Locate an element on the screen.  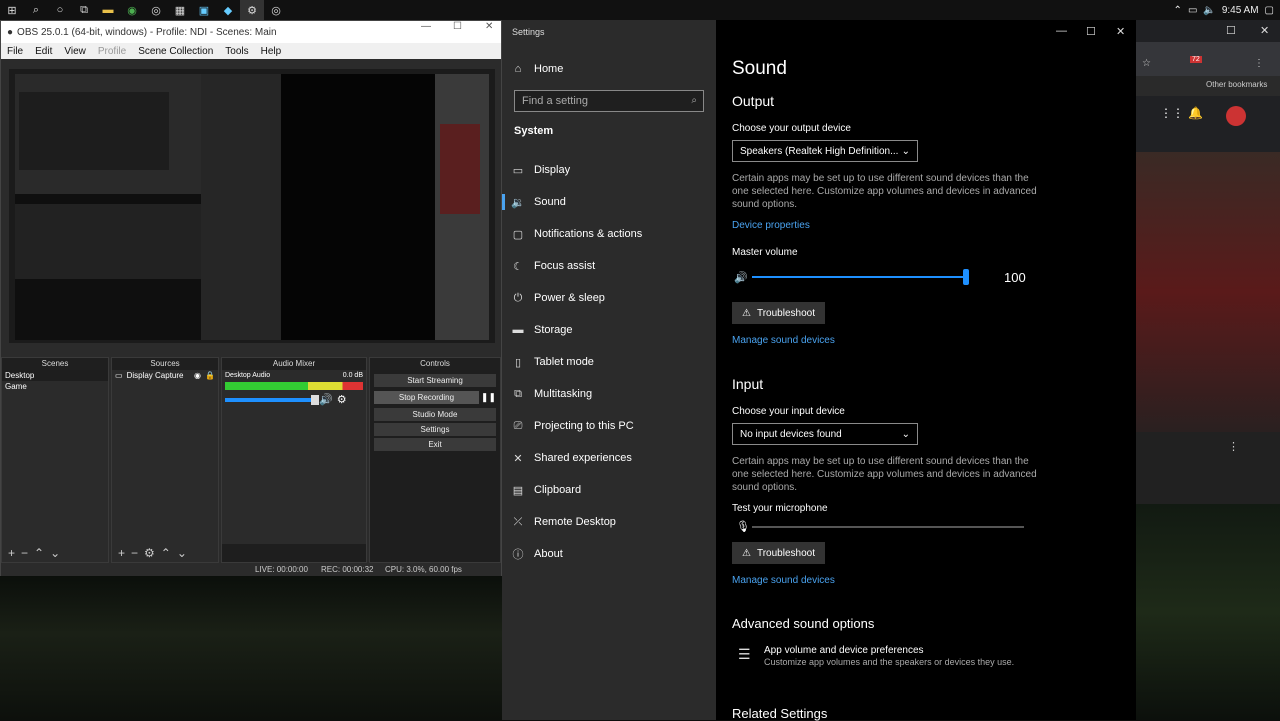
nav-item-remote-desktop: ⤫ Remote Desktop is located at coordinates (609, 522).